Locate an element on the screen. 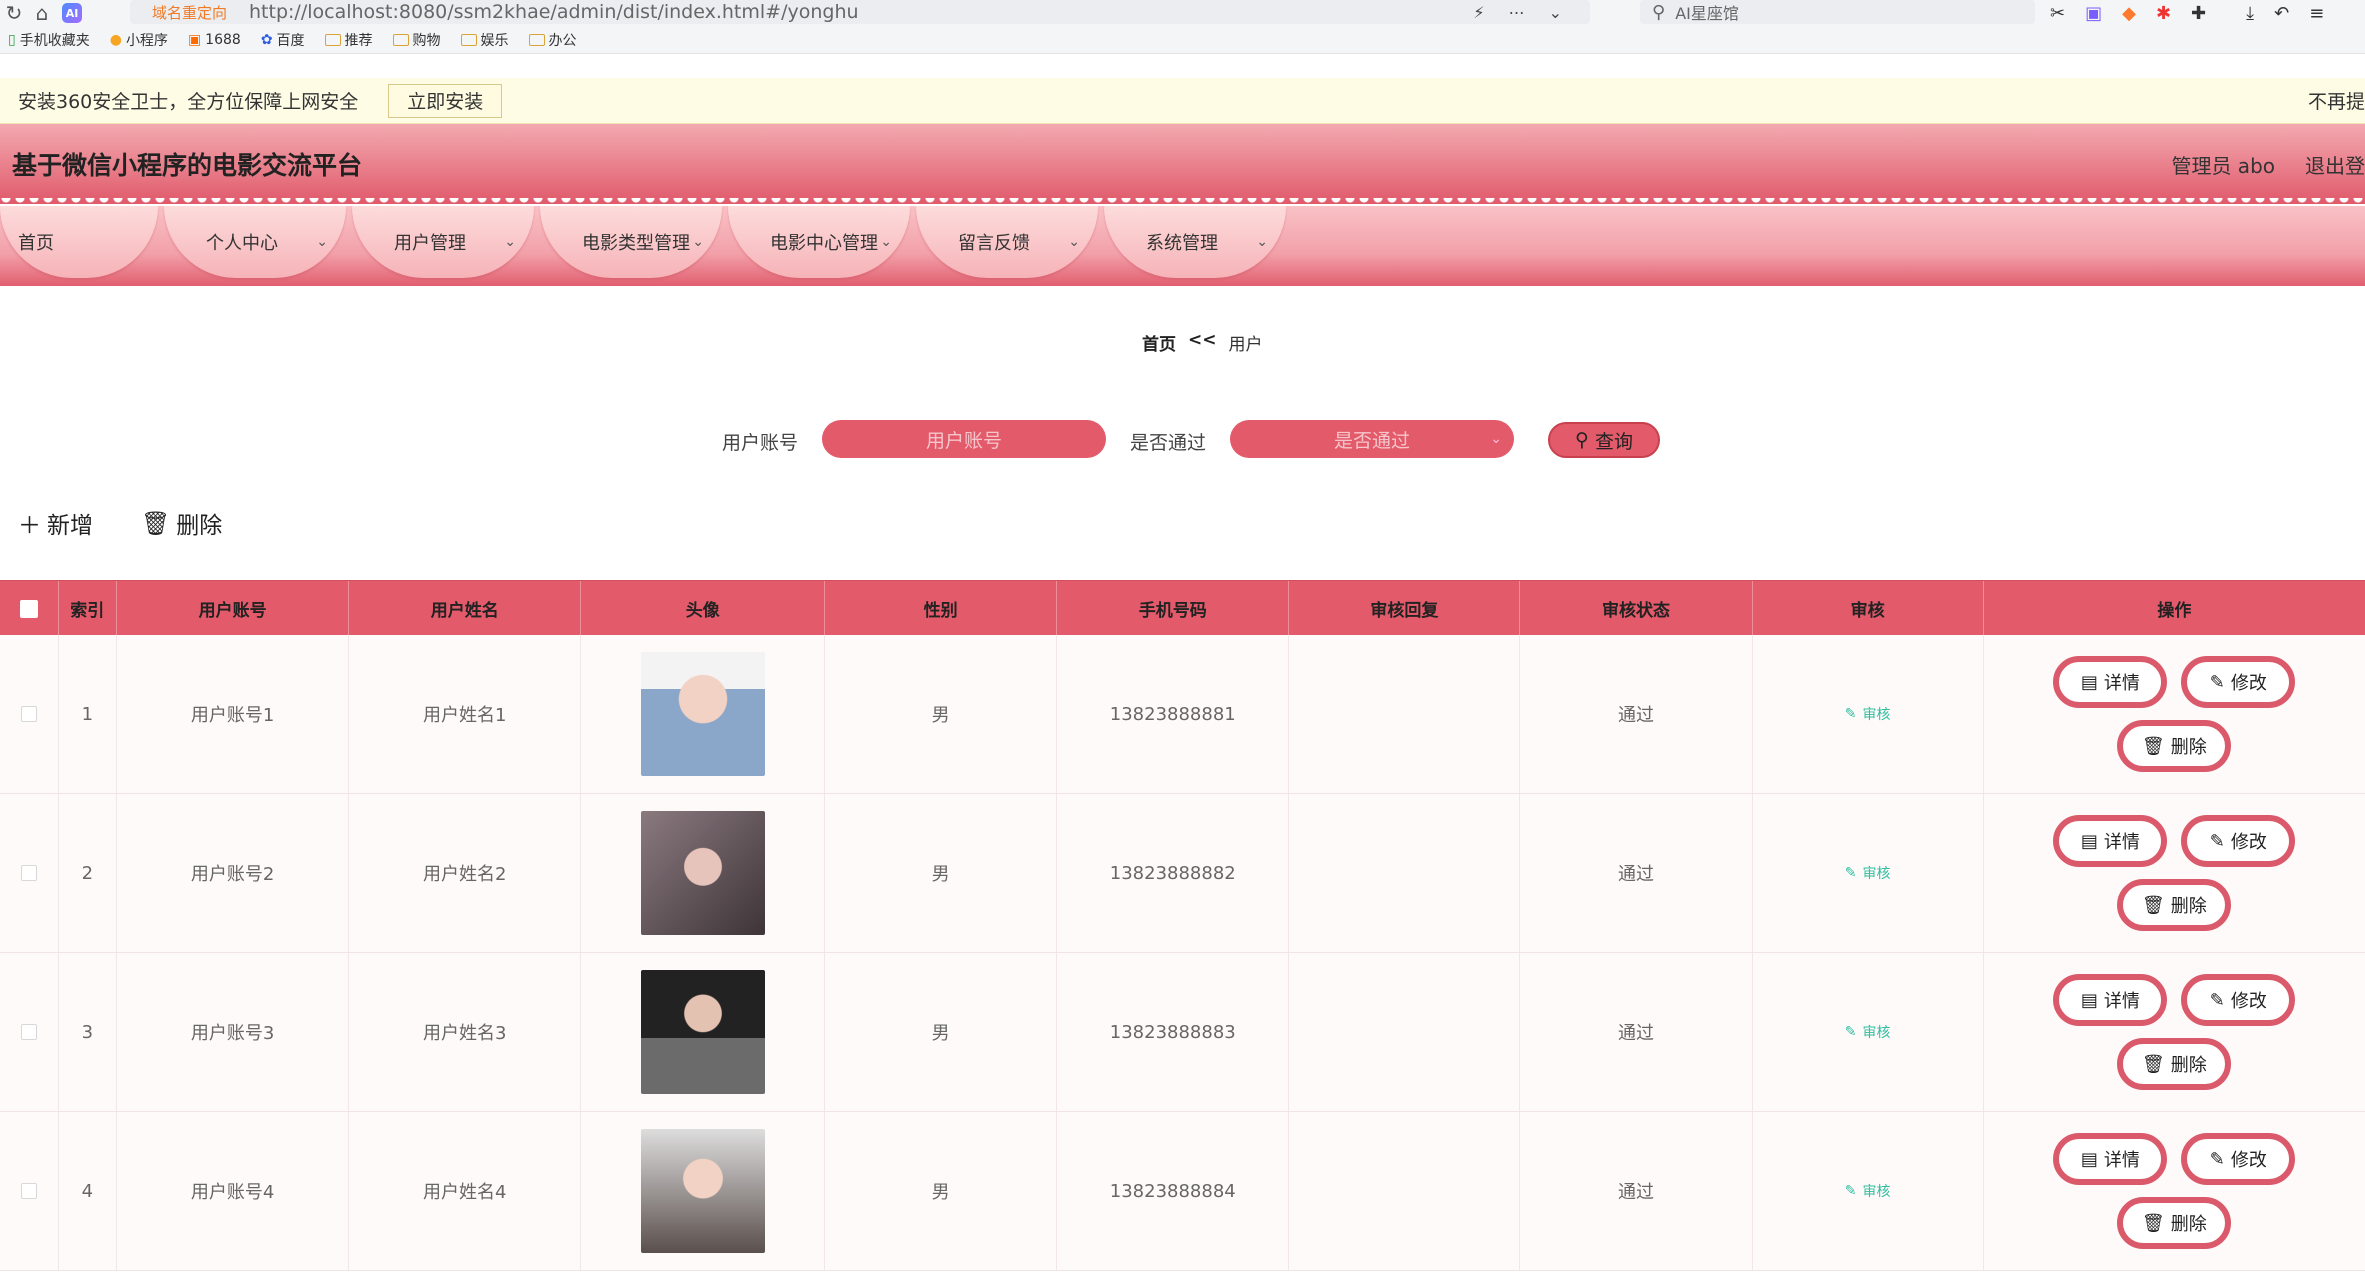 Image resolution: width=2365 pixels, height=1284 pixels. cell-avatar is located at coordinates (703, 873).